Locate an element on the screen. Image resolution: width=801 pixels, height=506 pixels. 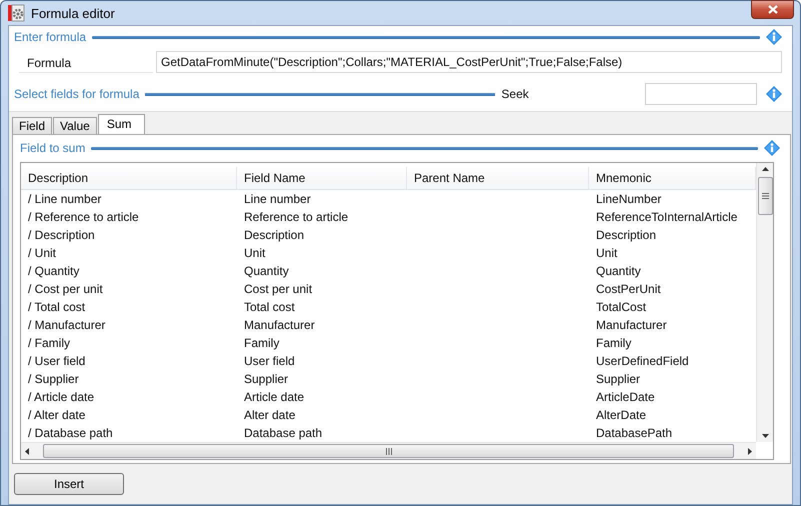
table-row: / Alter date Alter date AlterDate is located at coordinates (388, 415).